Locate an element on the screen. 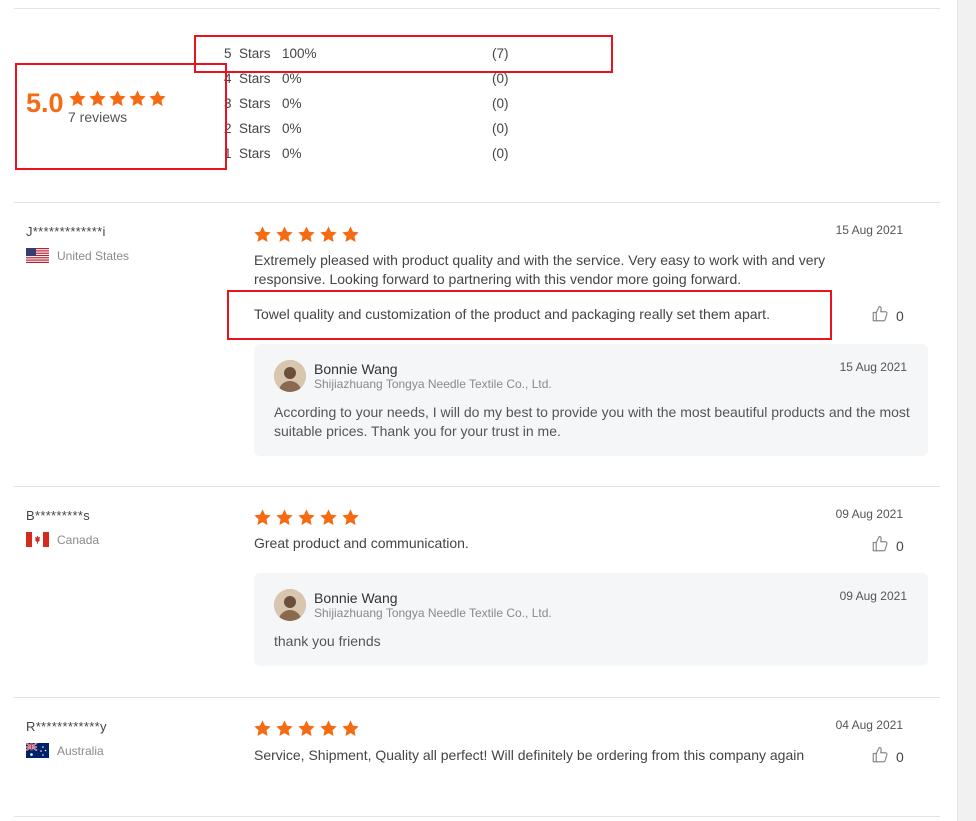 The width and height of the screenshot is (976, 821). us-flag-icon is located at coordinates (37, 255).